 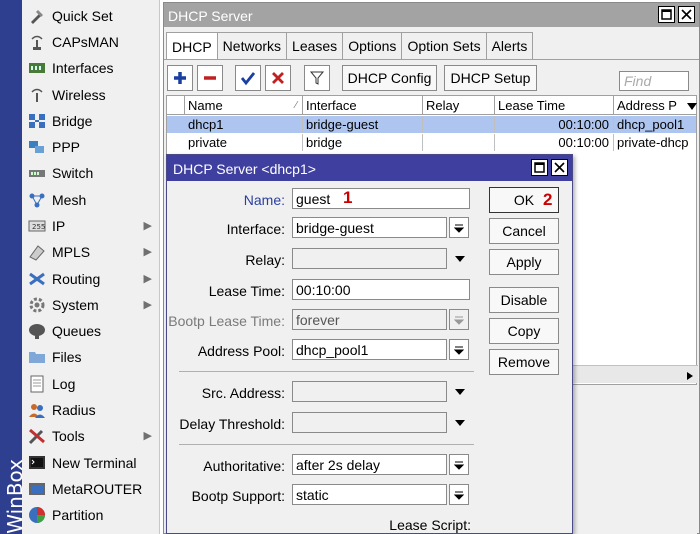 I want to click on src-address-input, so click(x=369, y=391).